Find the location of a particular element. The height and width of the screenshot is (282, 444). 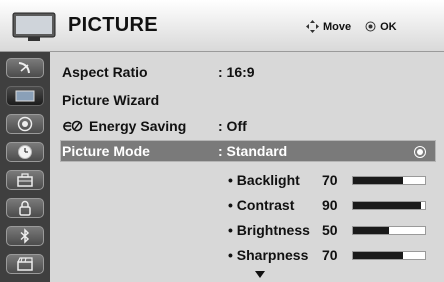

sidebar-item-lock is located at coordinates (25, 208).